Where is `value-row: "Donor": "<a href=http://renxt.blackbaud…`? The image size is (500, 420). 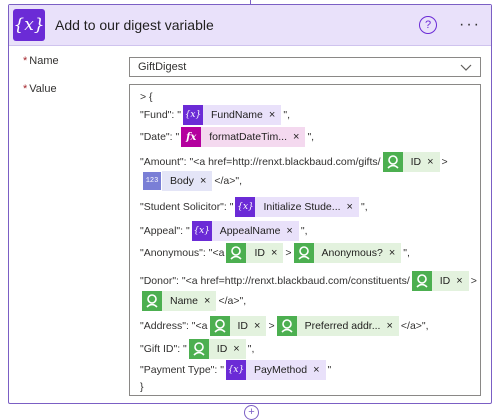
value-row: "Donor": "<a href=http://renxt.blackbaud… is located at coordinates (308, 281).